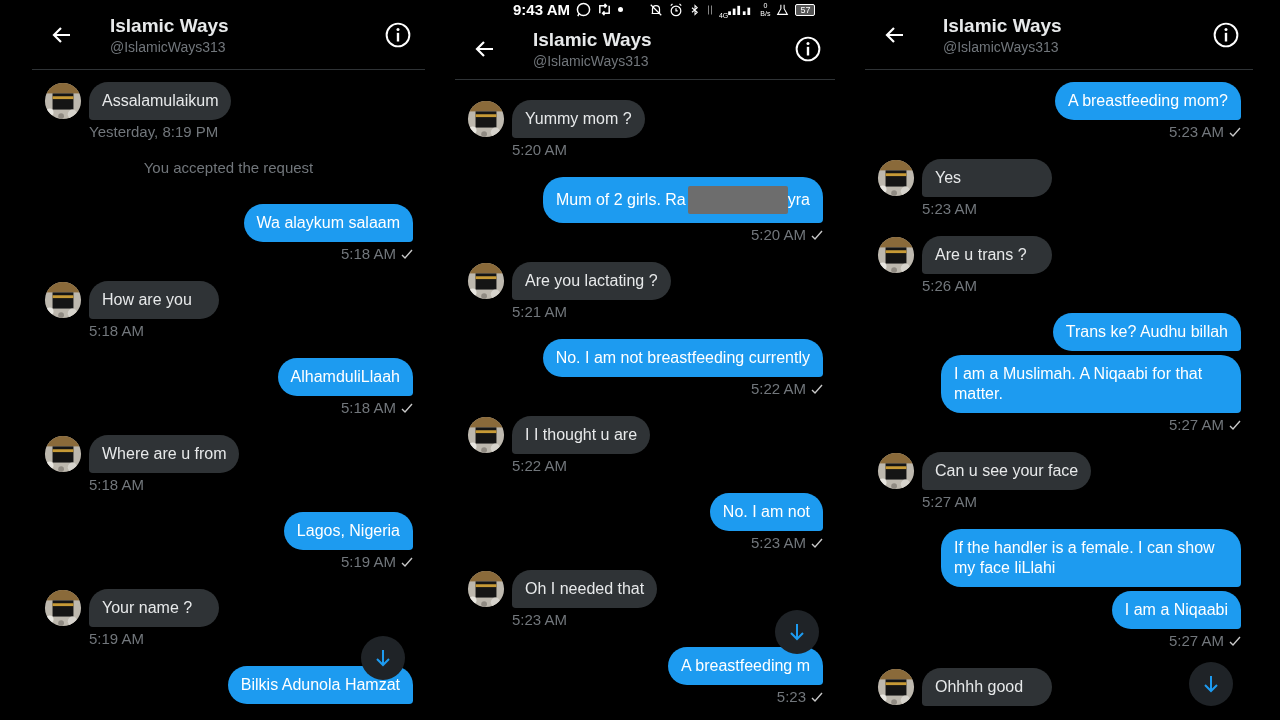 This screenshot has width=1280, height=720. What do you see at coordinates (987, 178) in the screenshot?
I see `received-message: Yes` at bounding box center [987, 178].